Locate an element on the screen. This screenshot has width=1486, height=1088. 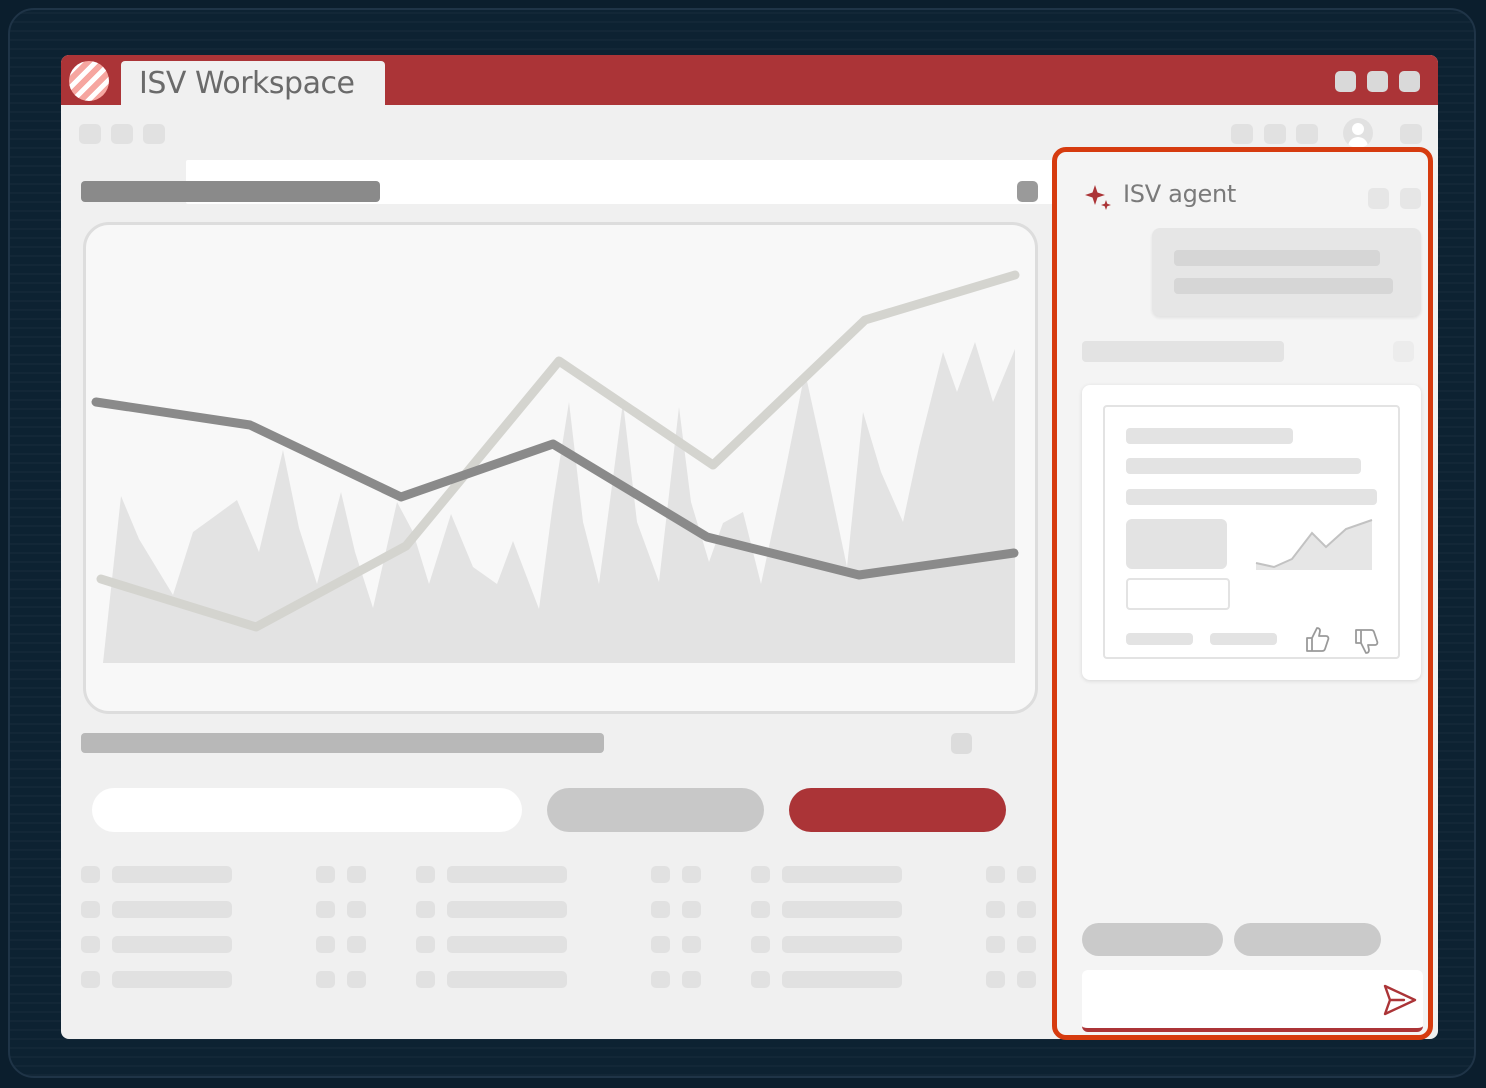
toolbar-menu-button is located at coordinates (1411, 134).